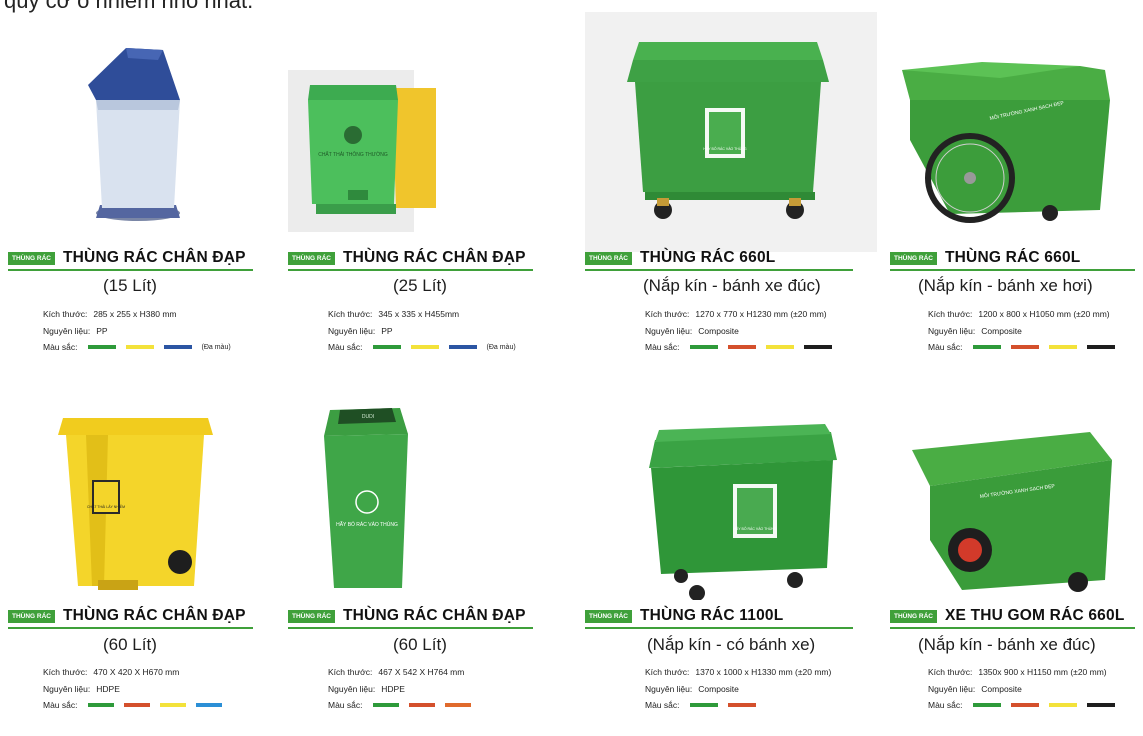 Image resolution: width=1143 pixels, height=736 pixels. I want to click on color-swatch-orange, so click(457, 705).